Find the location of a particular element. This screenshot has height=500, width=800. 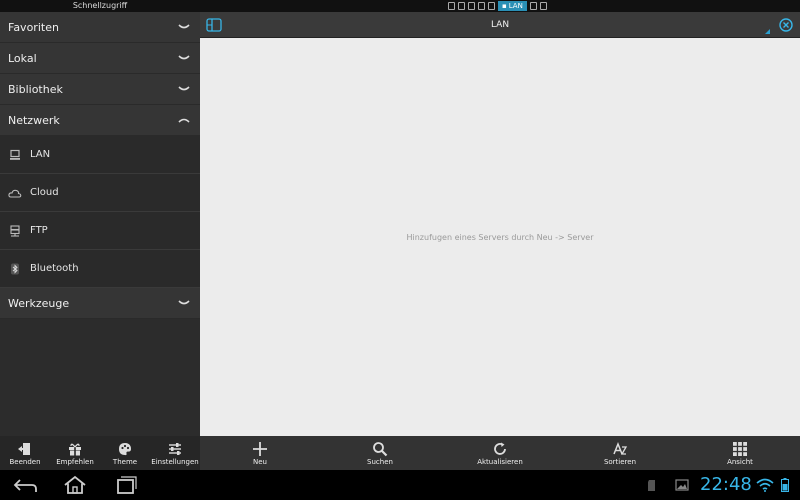

computer-icon: ▪ is located at coordinates (504, 6).